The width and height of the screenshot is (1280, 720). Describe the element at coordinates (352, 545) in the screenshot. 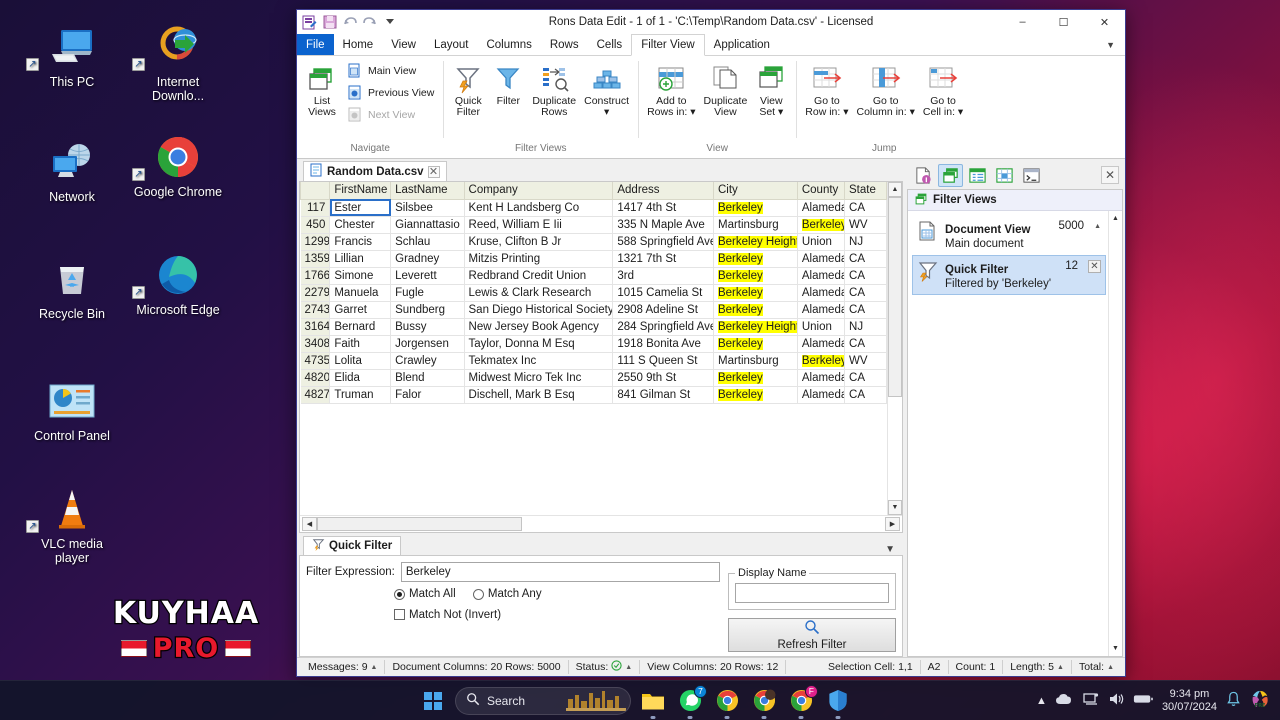

I see `quick-filter-tab: Quick Filter` at that location.